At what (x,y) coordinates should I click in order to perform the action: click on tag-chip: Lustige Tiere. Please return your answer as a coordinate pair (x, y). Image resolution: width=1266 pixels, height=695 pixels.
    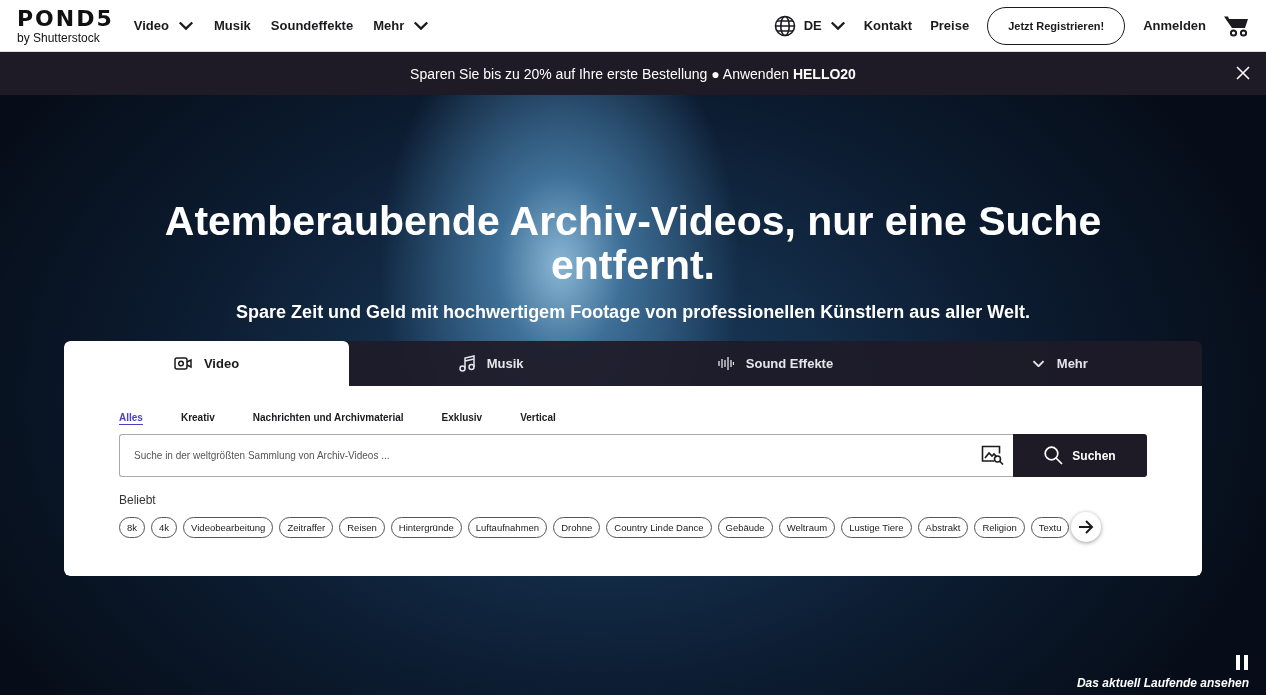
    Looking at the image, I should click on (876, 527).